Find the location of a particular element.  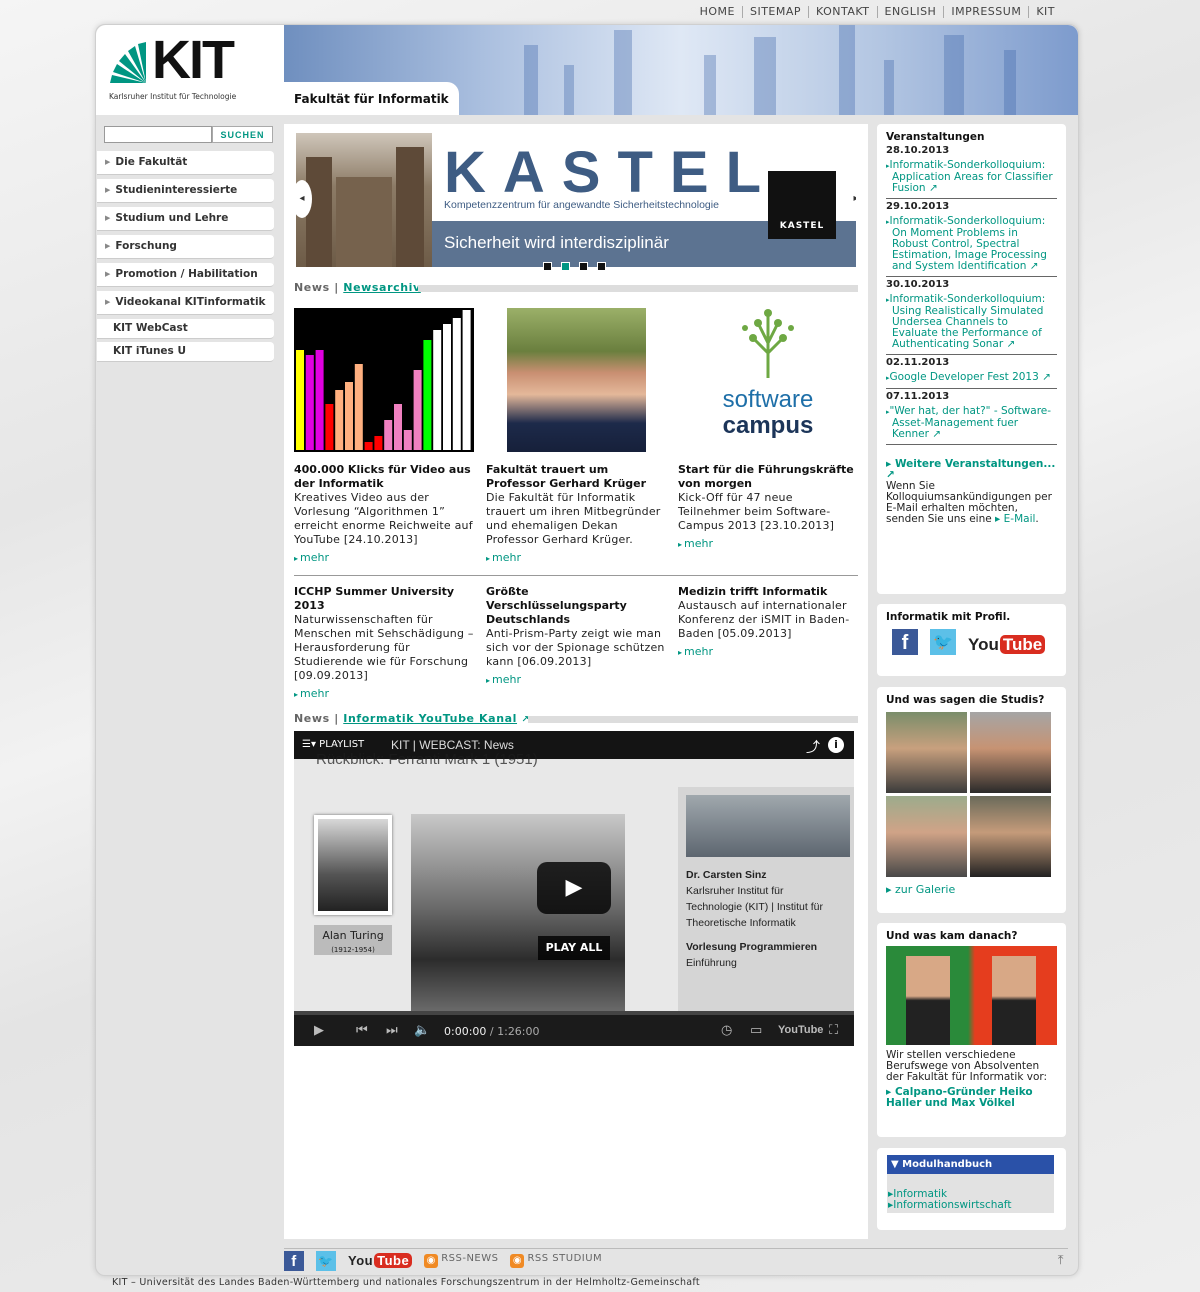

next-icon: ⏭ is located at coordinates (392, 1030).